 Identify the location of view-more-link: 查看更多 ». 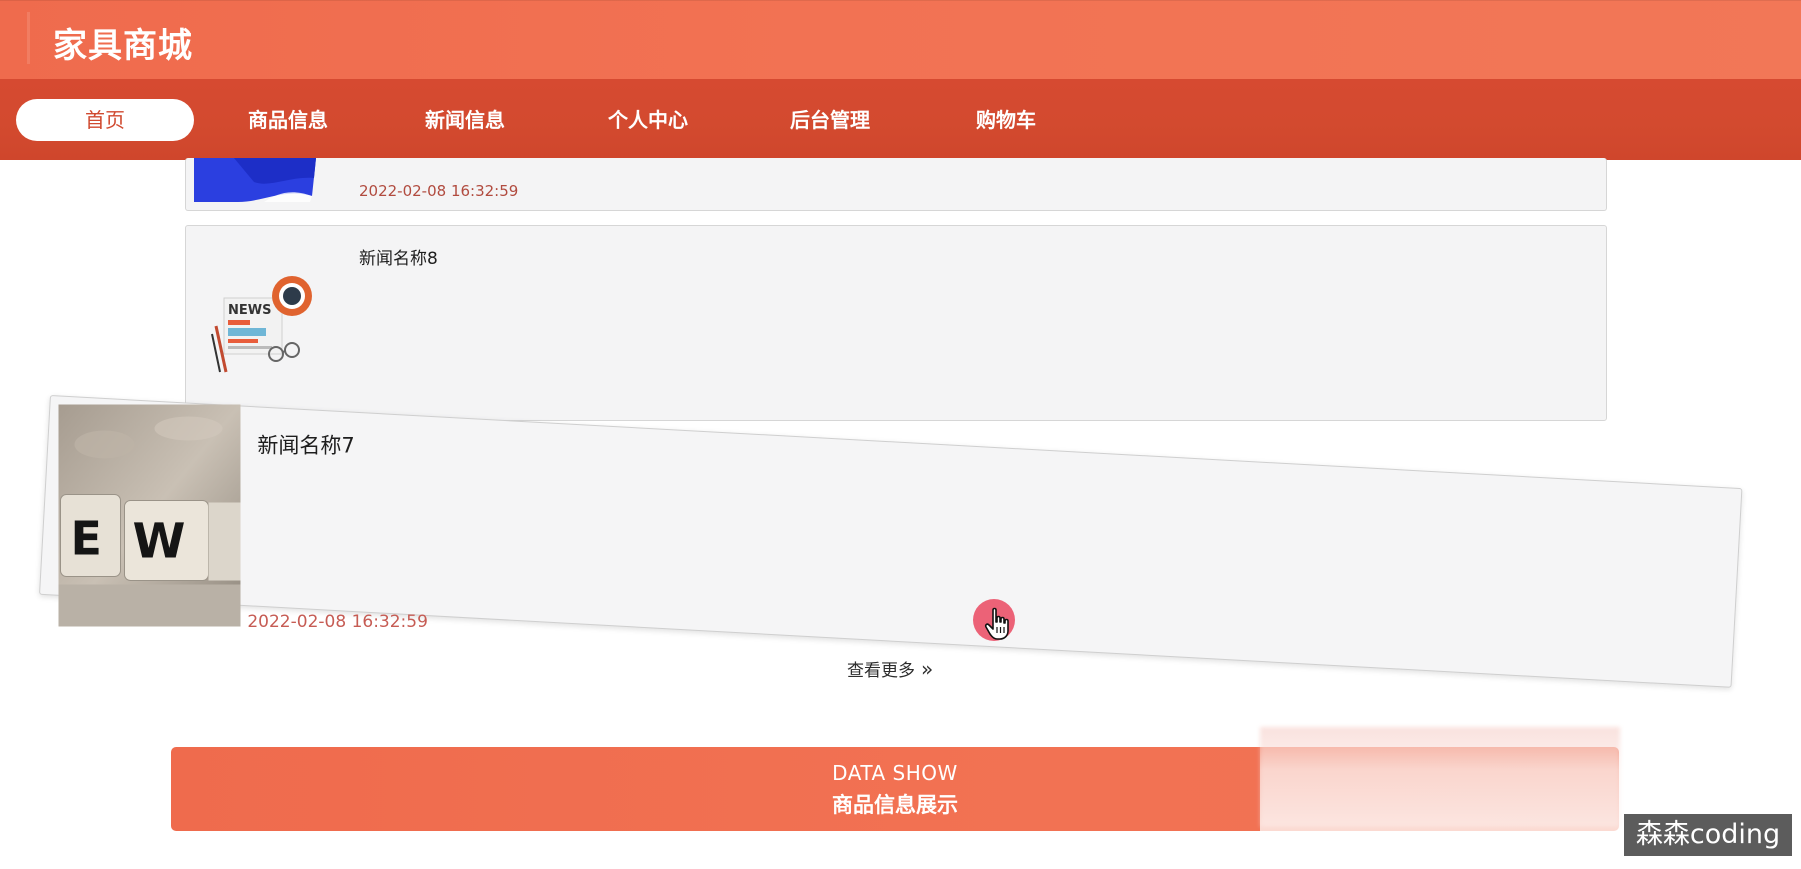
(890, 668).